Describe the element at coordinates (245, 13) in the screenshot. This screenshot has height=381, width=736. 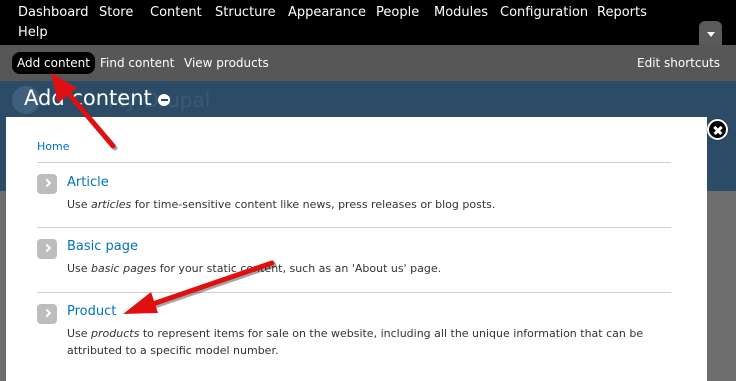
I see `menu-item-structure: Structure` at that location.